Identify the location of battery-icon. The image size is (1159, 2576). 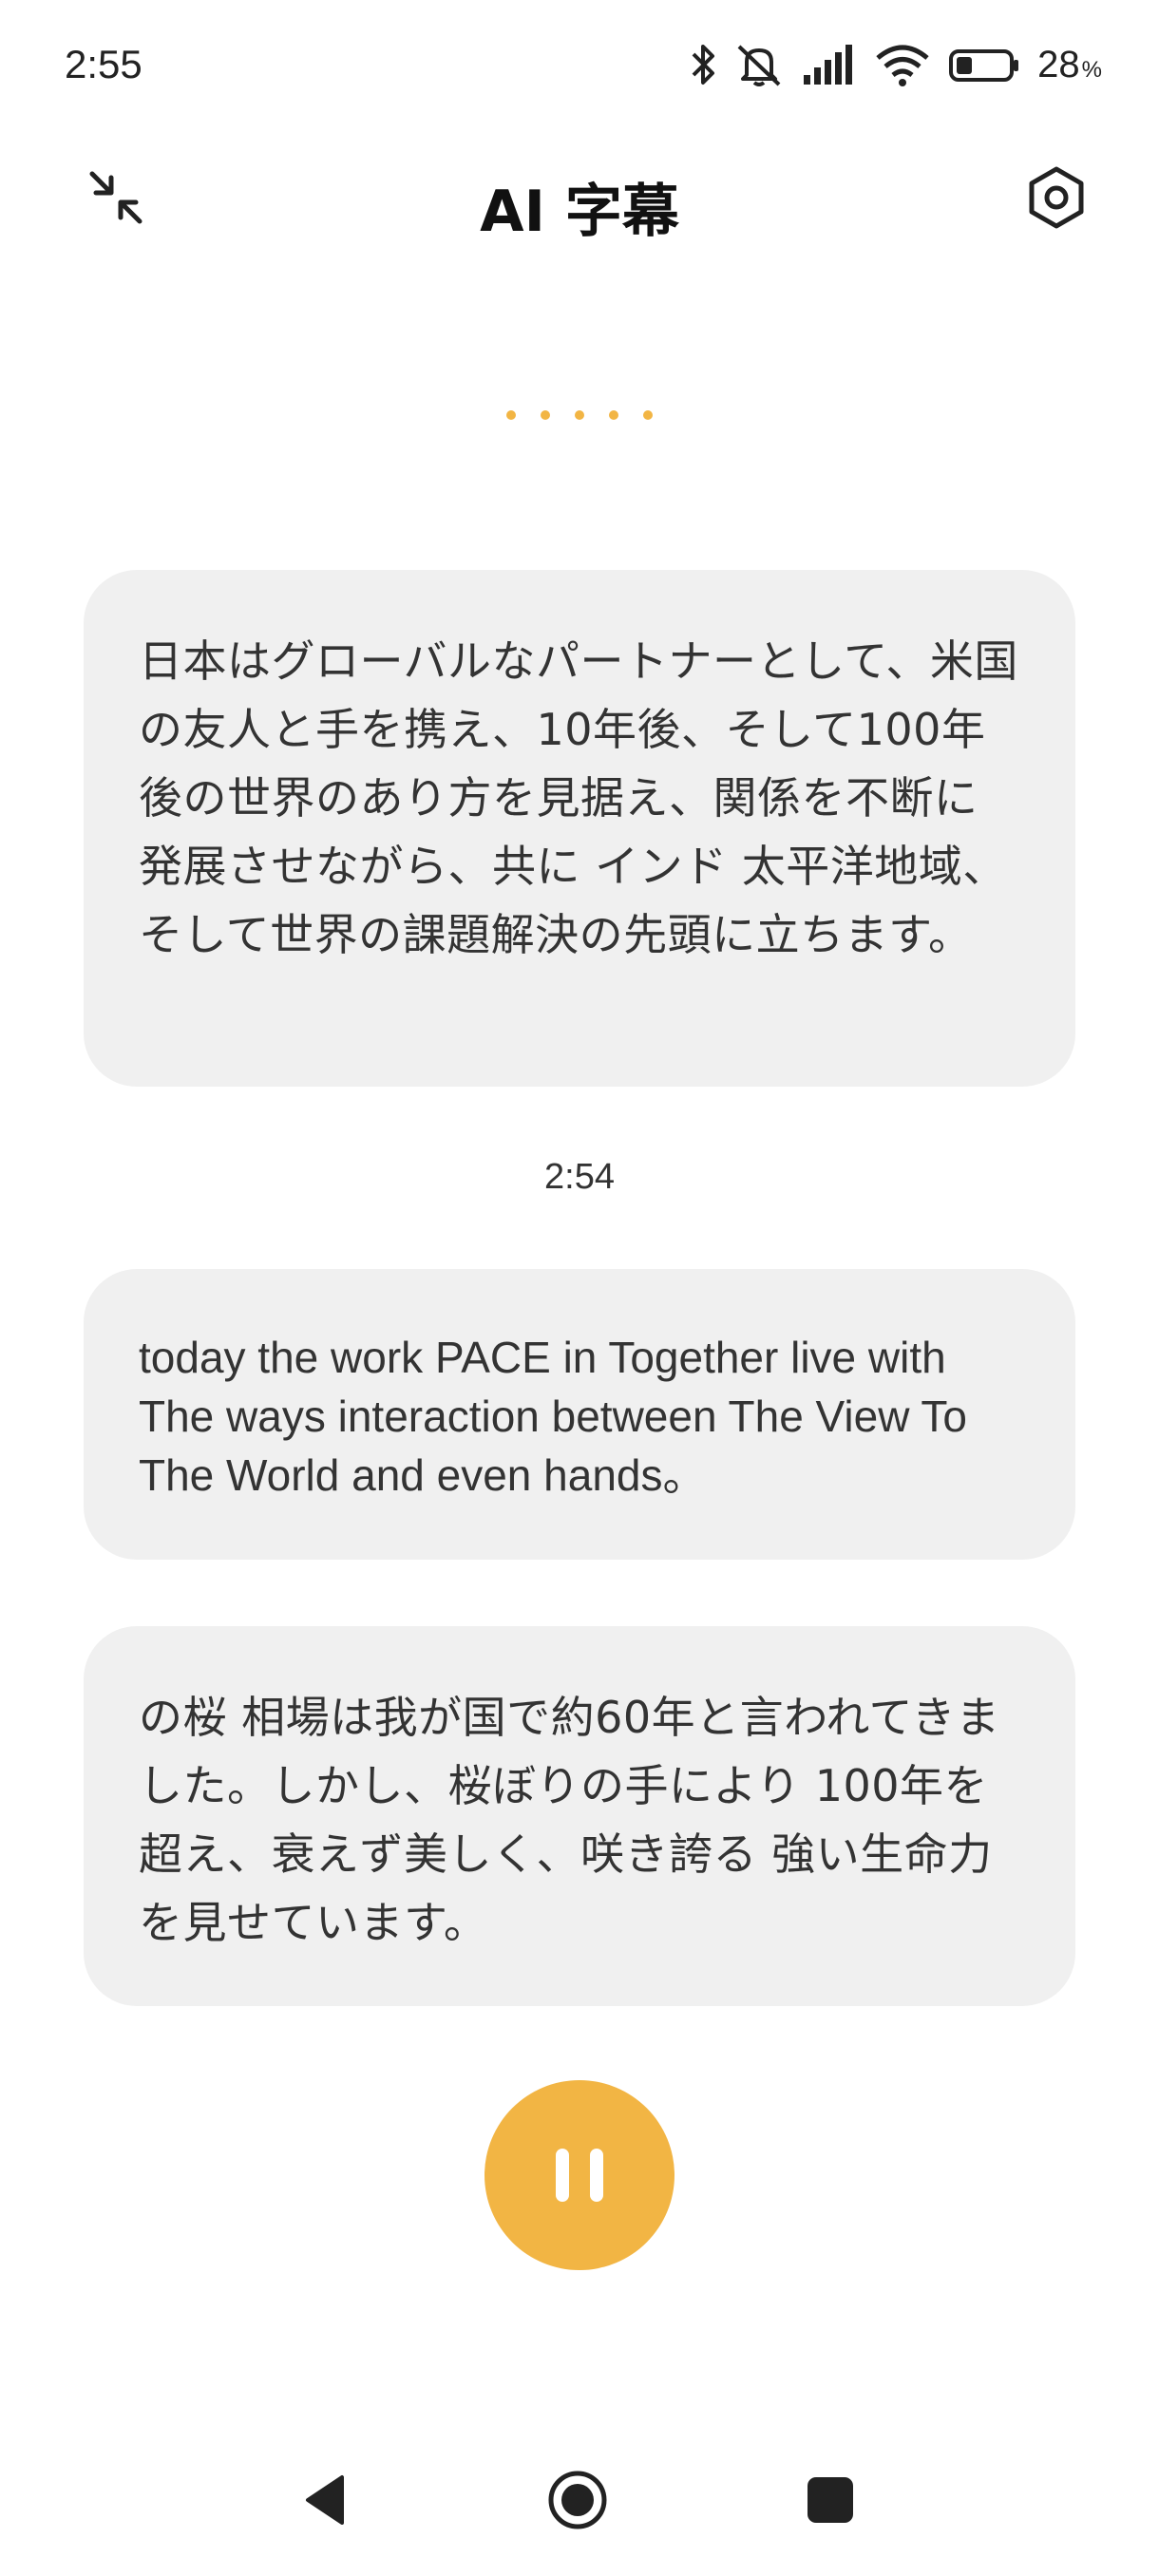
(984, 64).